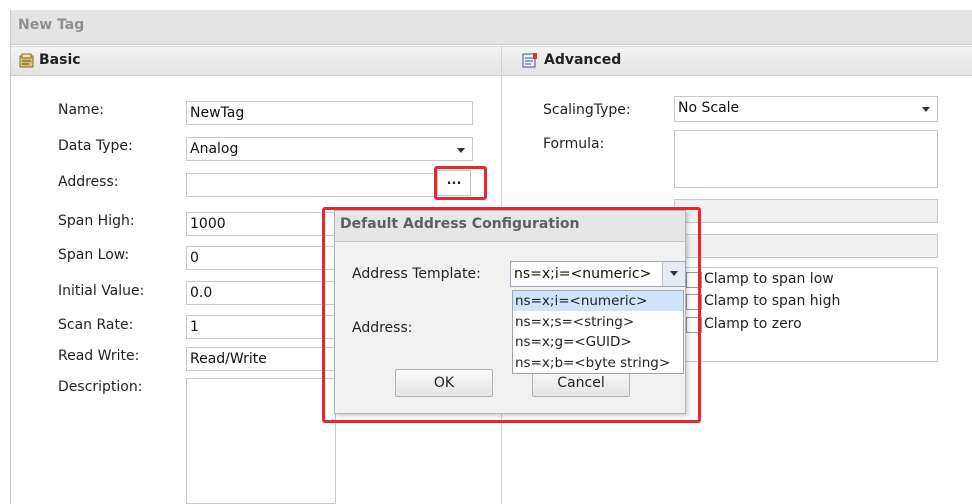 The image size is (972, 504). I want to click on properties-icon, so click(26, 60).